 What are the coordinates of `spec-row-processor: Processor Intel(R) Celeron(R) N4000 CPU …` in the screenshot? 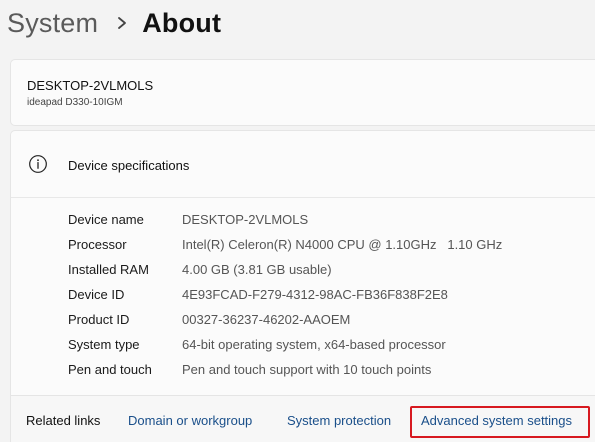 It's located at (328, 244).